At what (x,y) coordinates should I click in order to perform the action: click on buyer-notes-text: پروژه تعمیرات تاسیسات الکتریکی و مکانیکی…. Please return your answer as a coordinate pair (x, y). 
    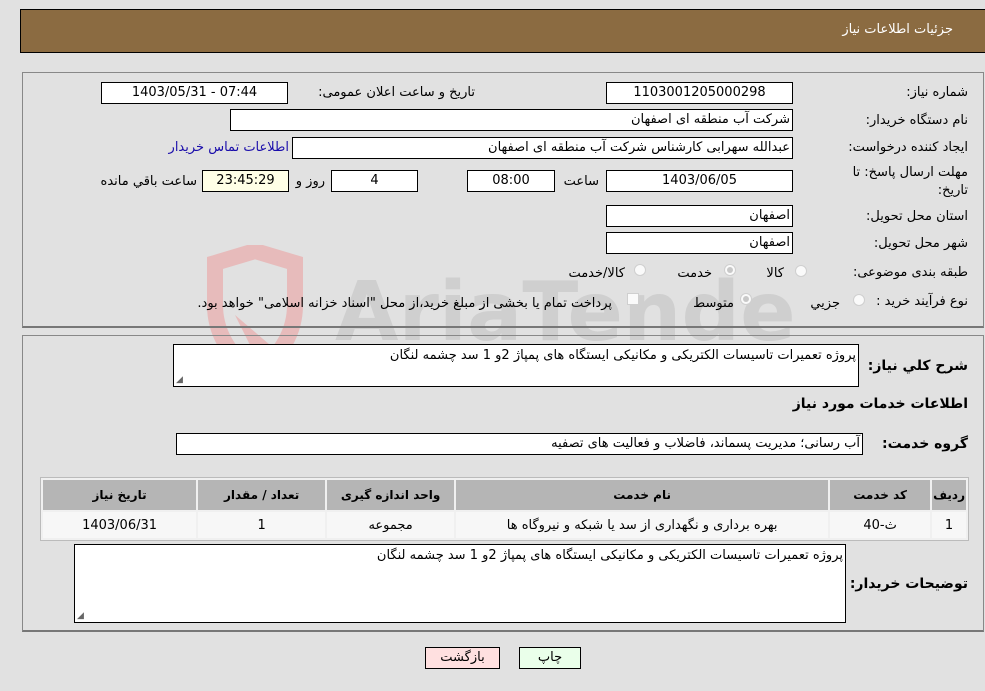
    Looking at the image, I should click on (609, 555).